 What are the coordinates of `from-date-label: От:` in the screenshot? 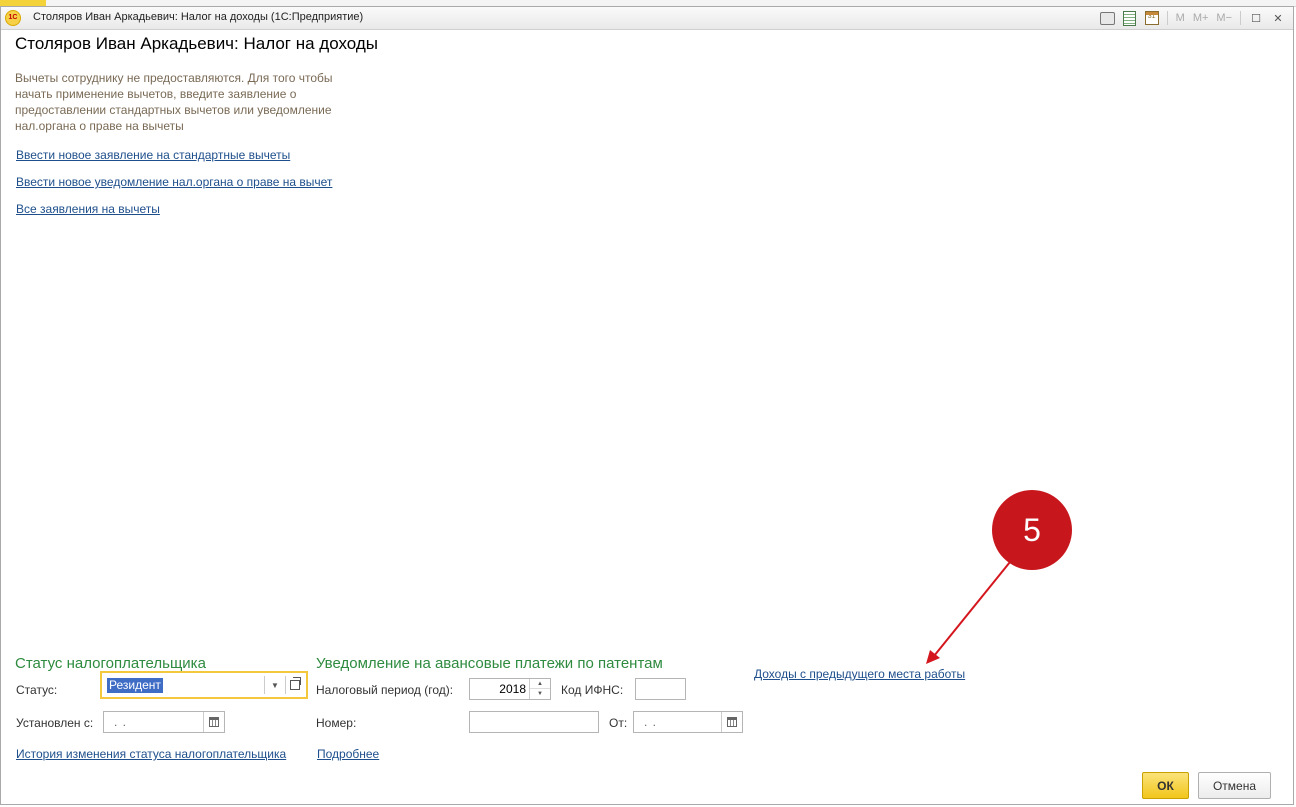 It's located at (618, 723).